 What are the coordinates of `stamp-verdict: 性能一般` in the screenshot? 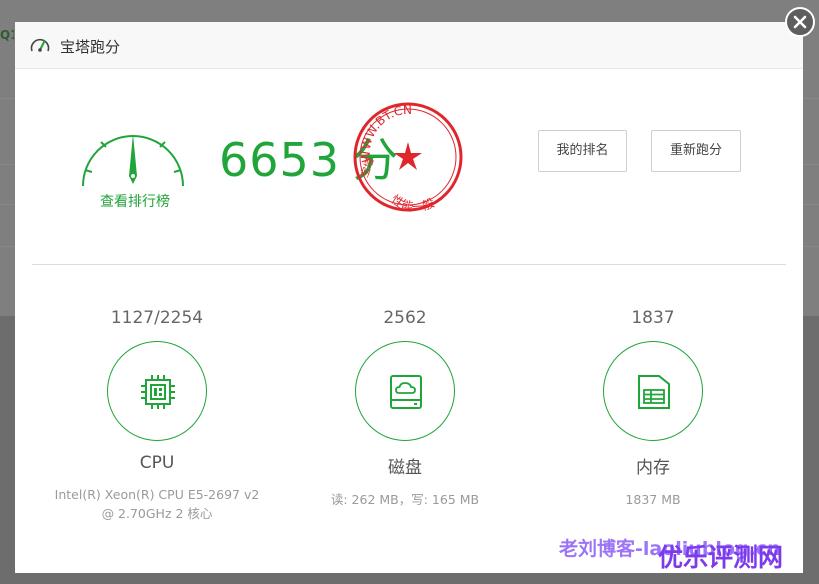 It's located at (413, 203).